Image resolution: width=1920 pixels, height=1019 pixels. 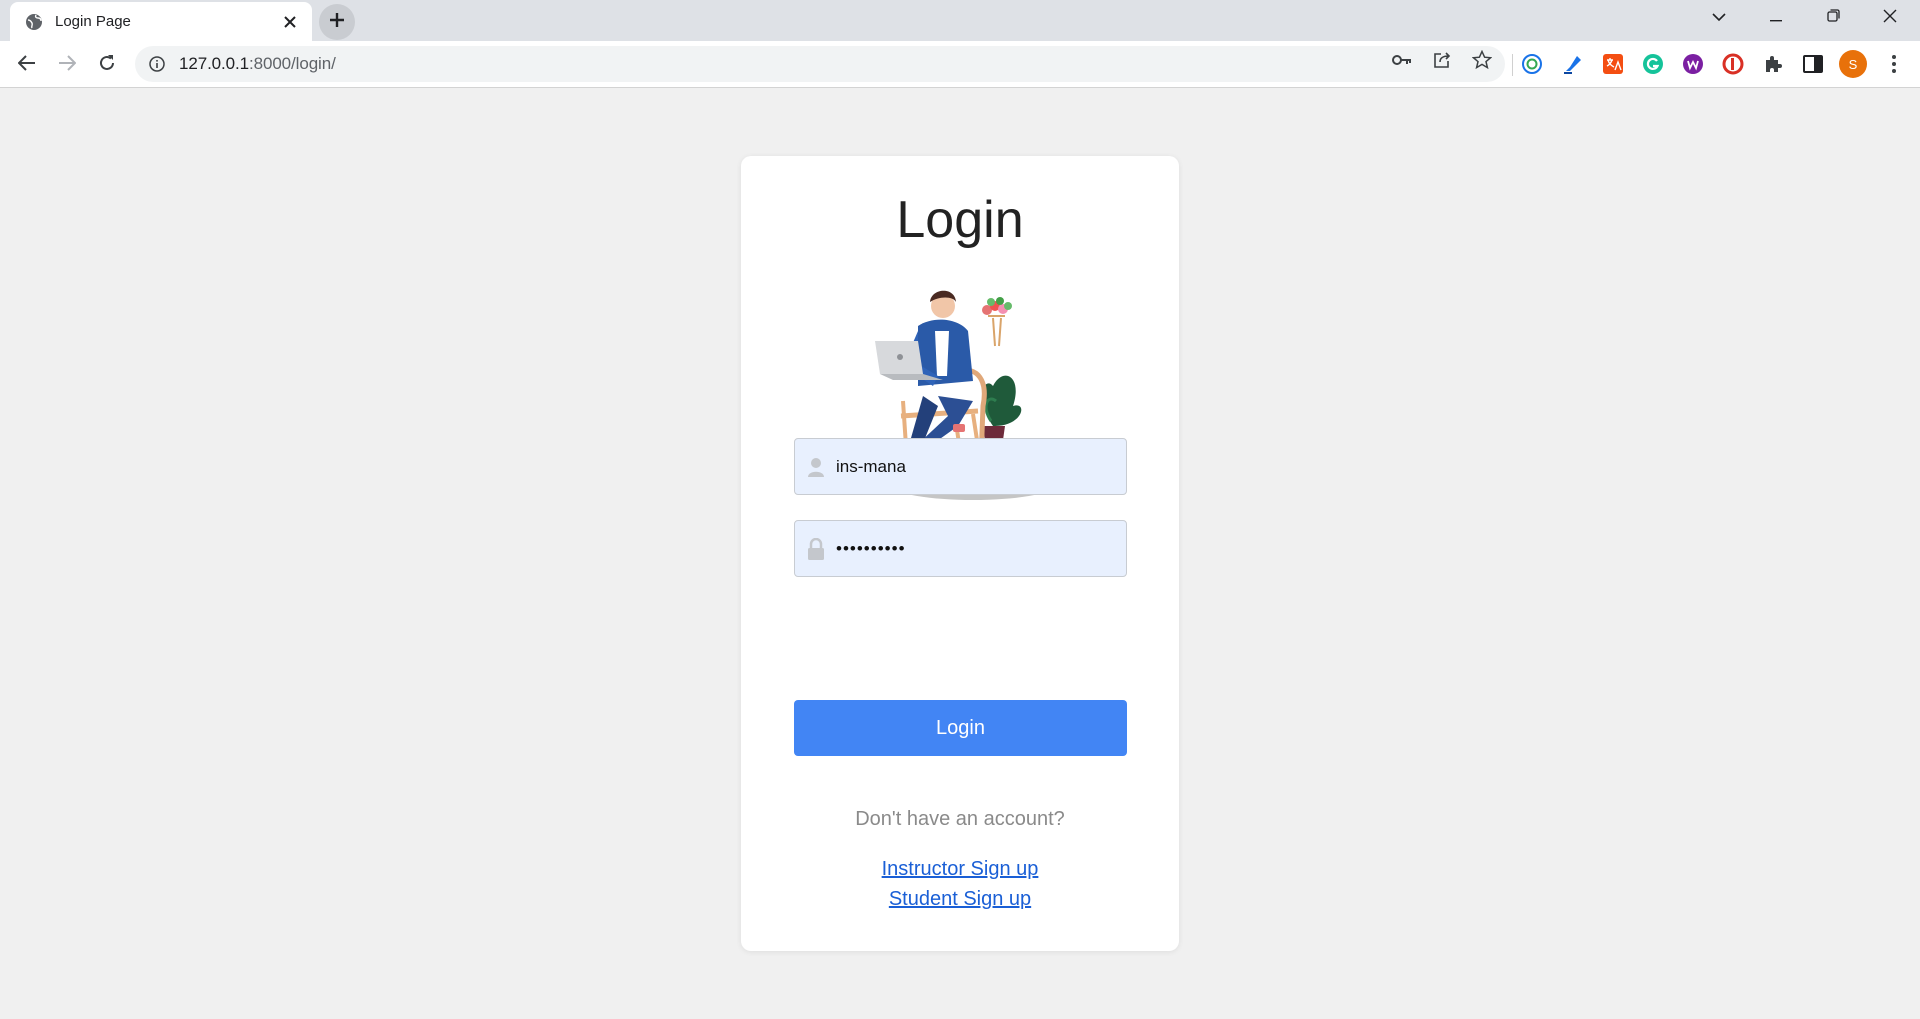 I want to click on star-icon, so click(x=1482, y=60).